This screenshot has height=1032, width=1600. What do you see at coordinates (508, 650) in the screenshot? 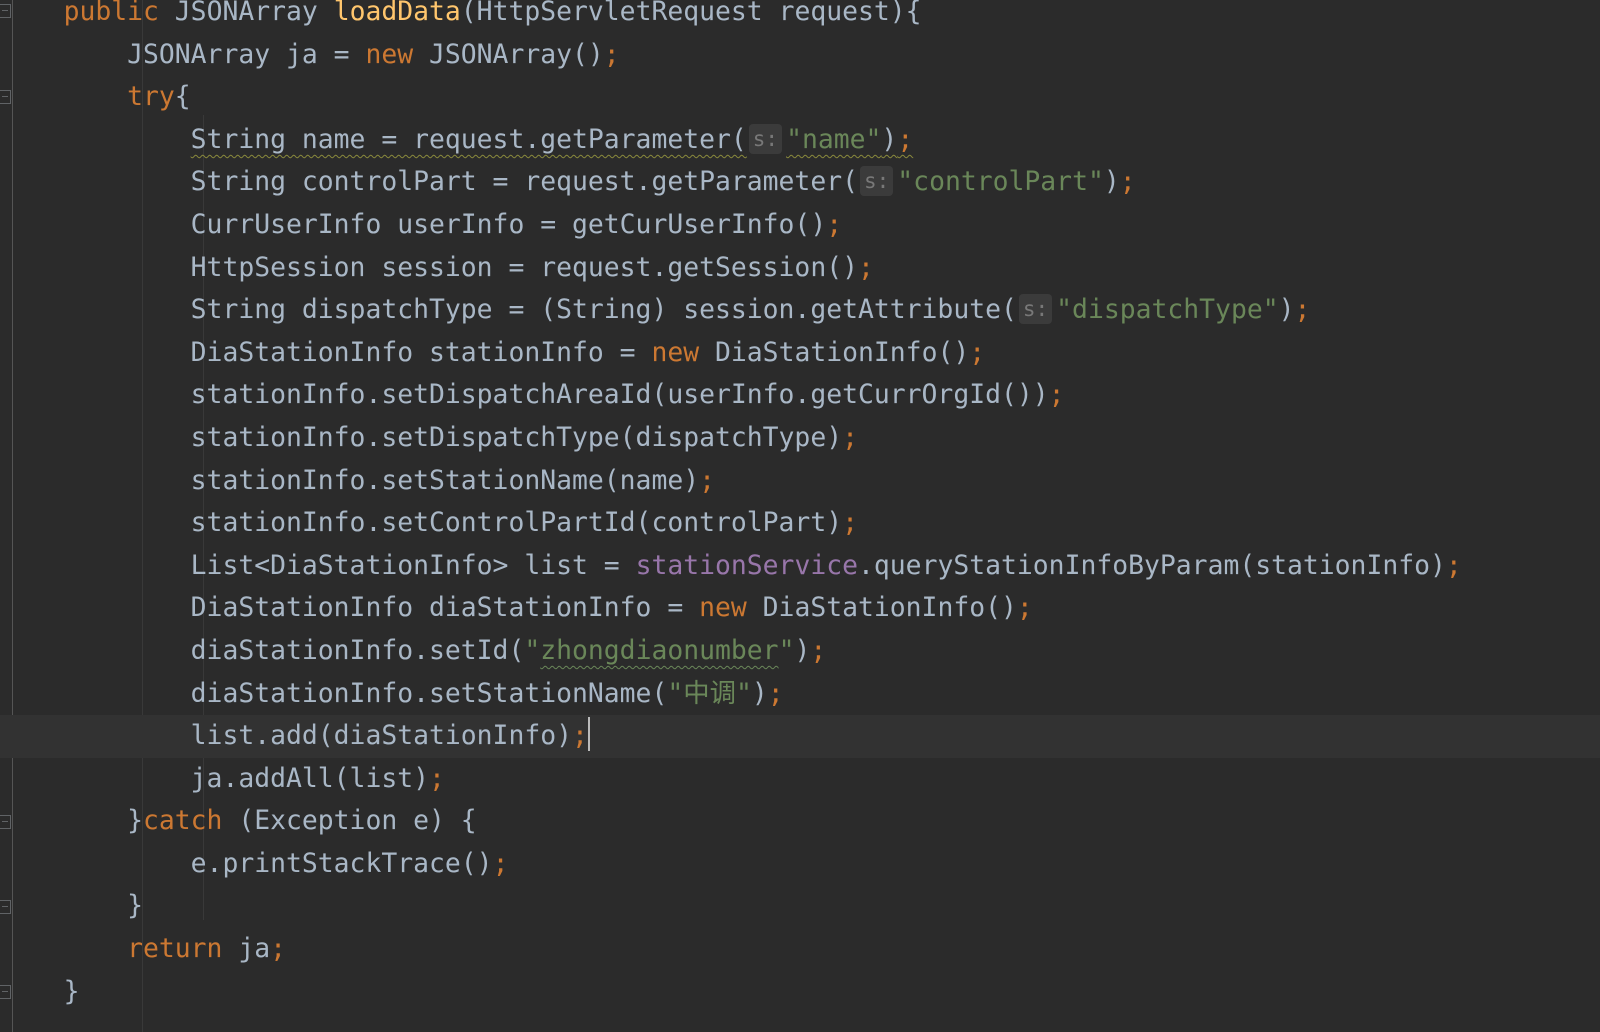
I see `code-line: diaStationInfo.setId("zhongdiaonumber");` at bounding box center [508, 650].